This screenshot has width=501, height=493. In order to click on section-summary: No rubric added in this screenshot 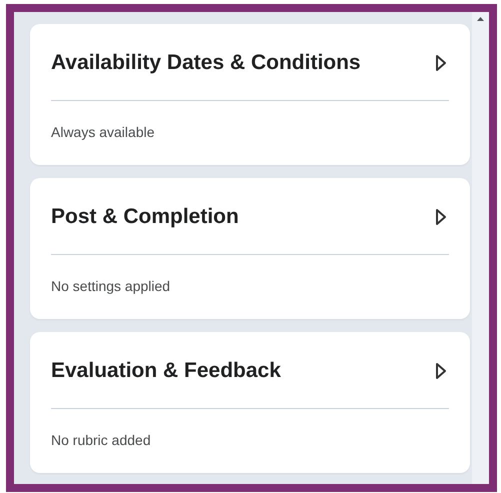, I will do `click(101, 440)`.